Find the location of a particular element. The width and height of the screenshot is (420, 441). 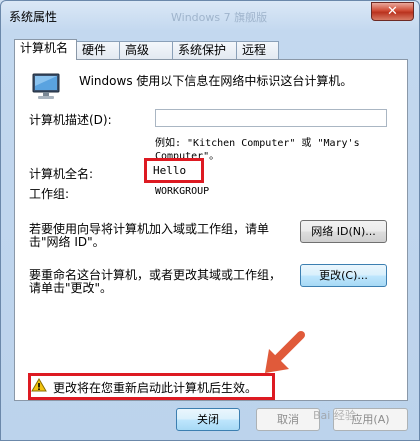

workgroup-value: WORKGROUP is located at coordinates (182, 191).